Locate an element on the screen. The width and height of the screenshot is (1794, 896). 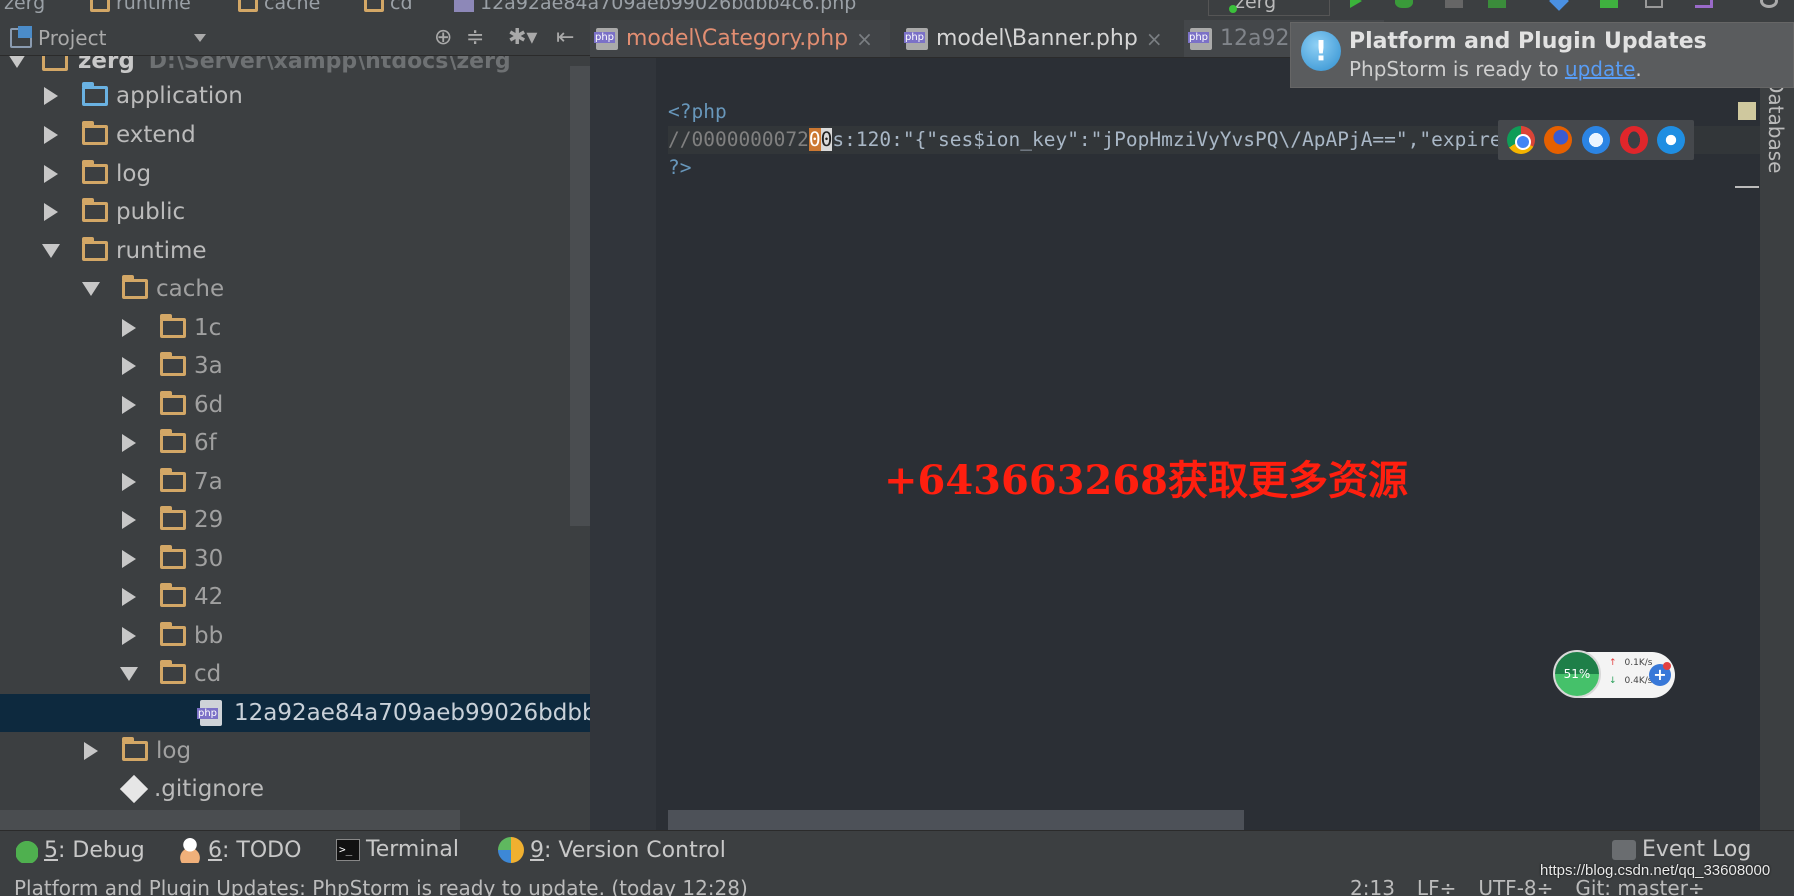
breadcrumb-item: cd is located at coordinates (388, 7).